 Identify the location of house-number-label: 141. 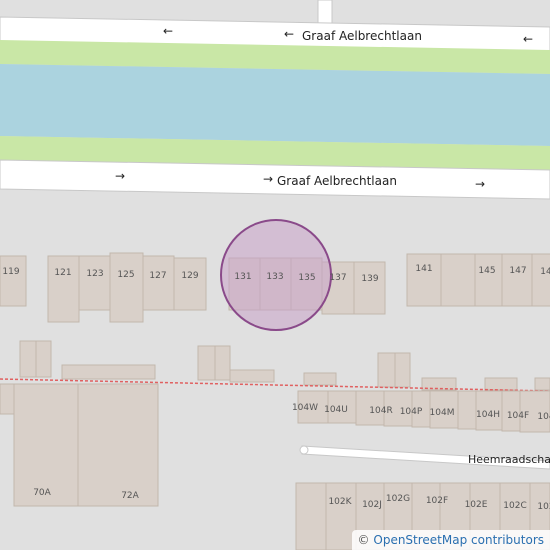
(423, 269).